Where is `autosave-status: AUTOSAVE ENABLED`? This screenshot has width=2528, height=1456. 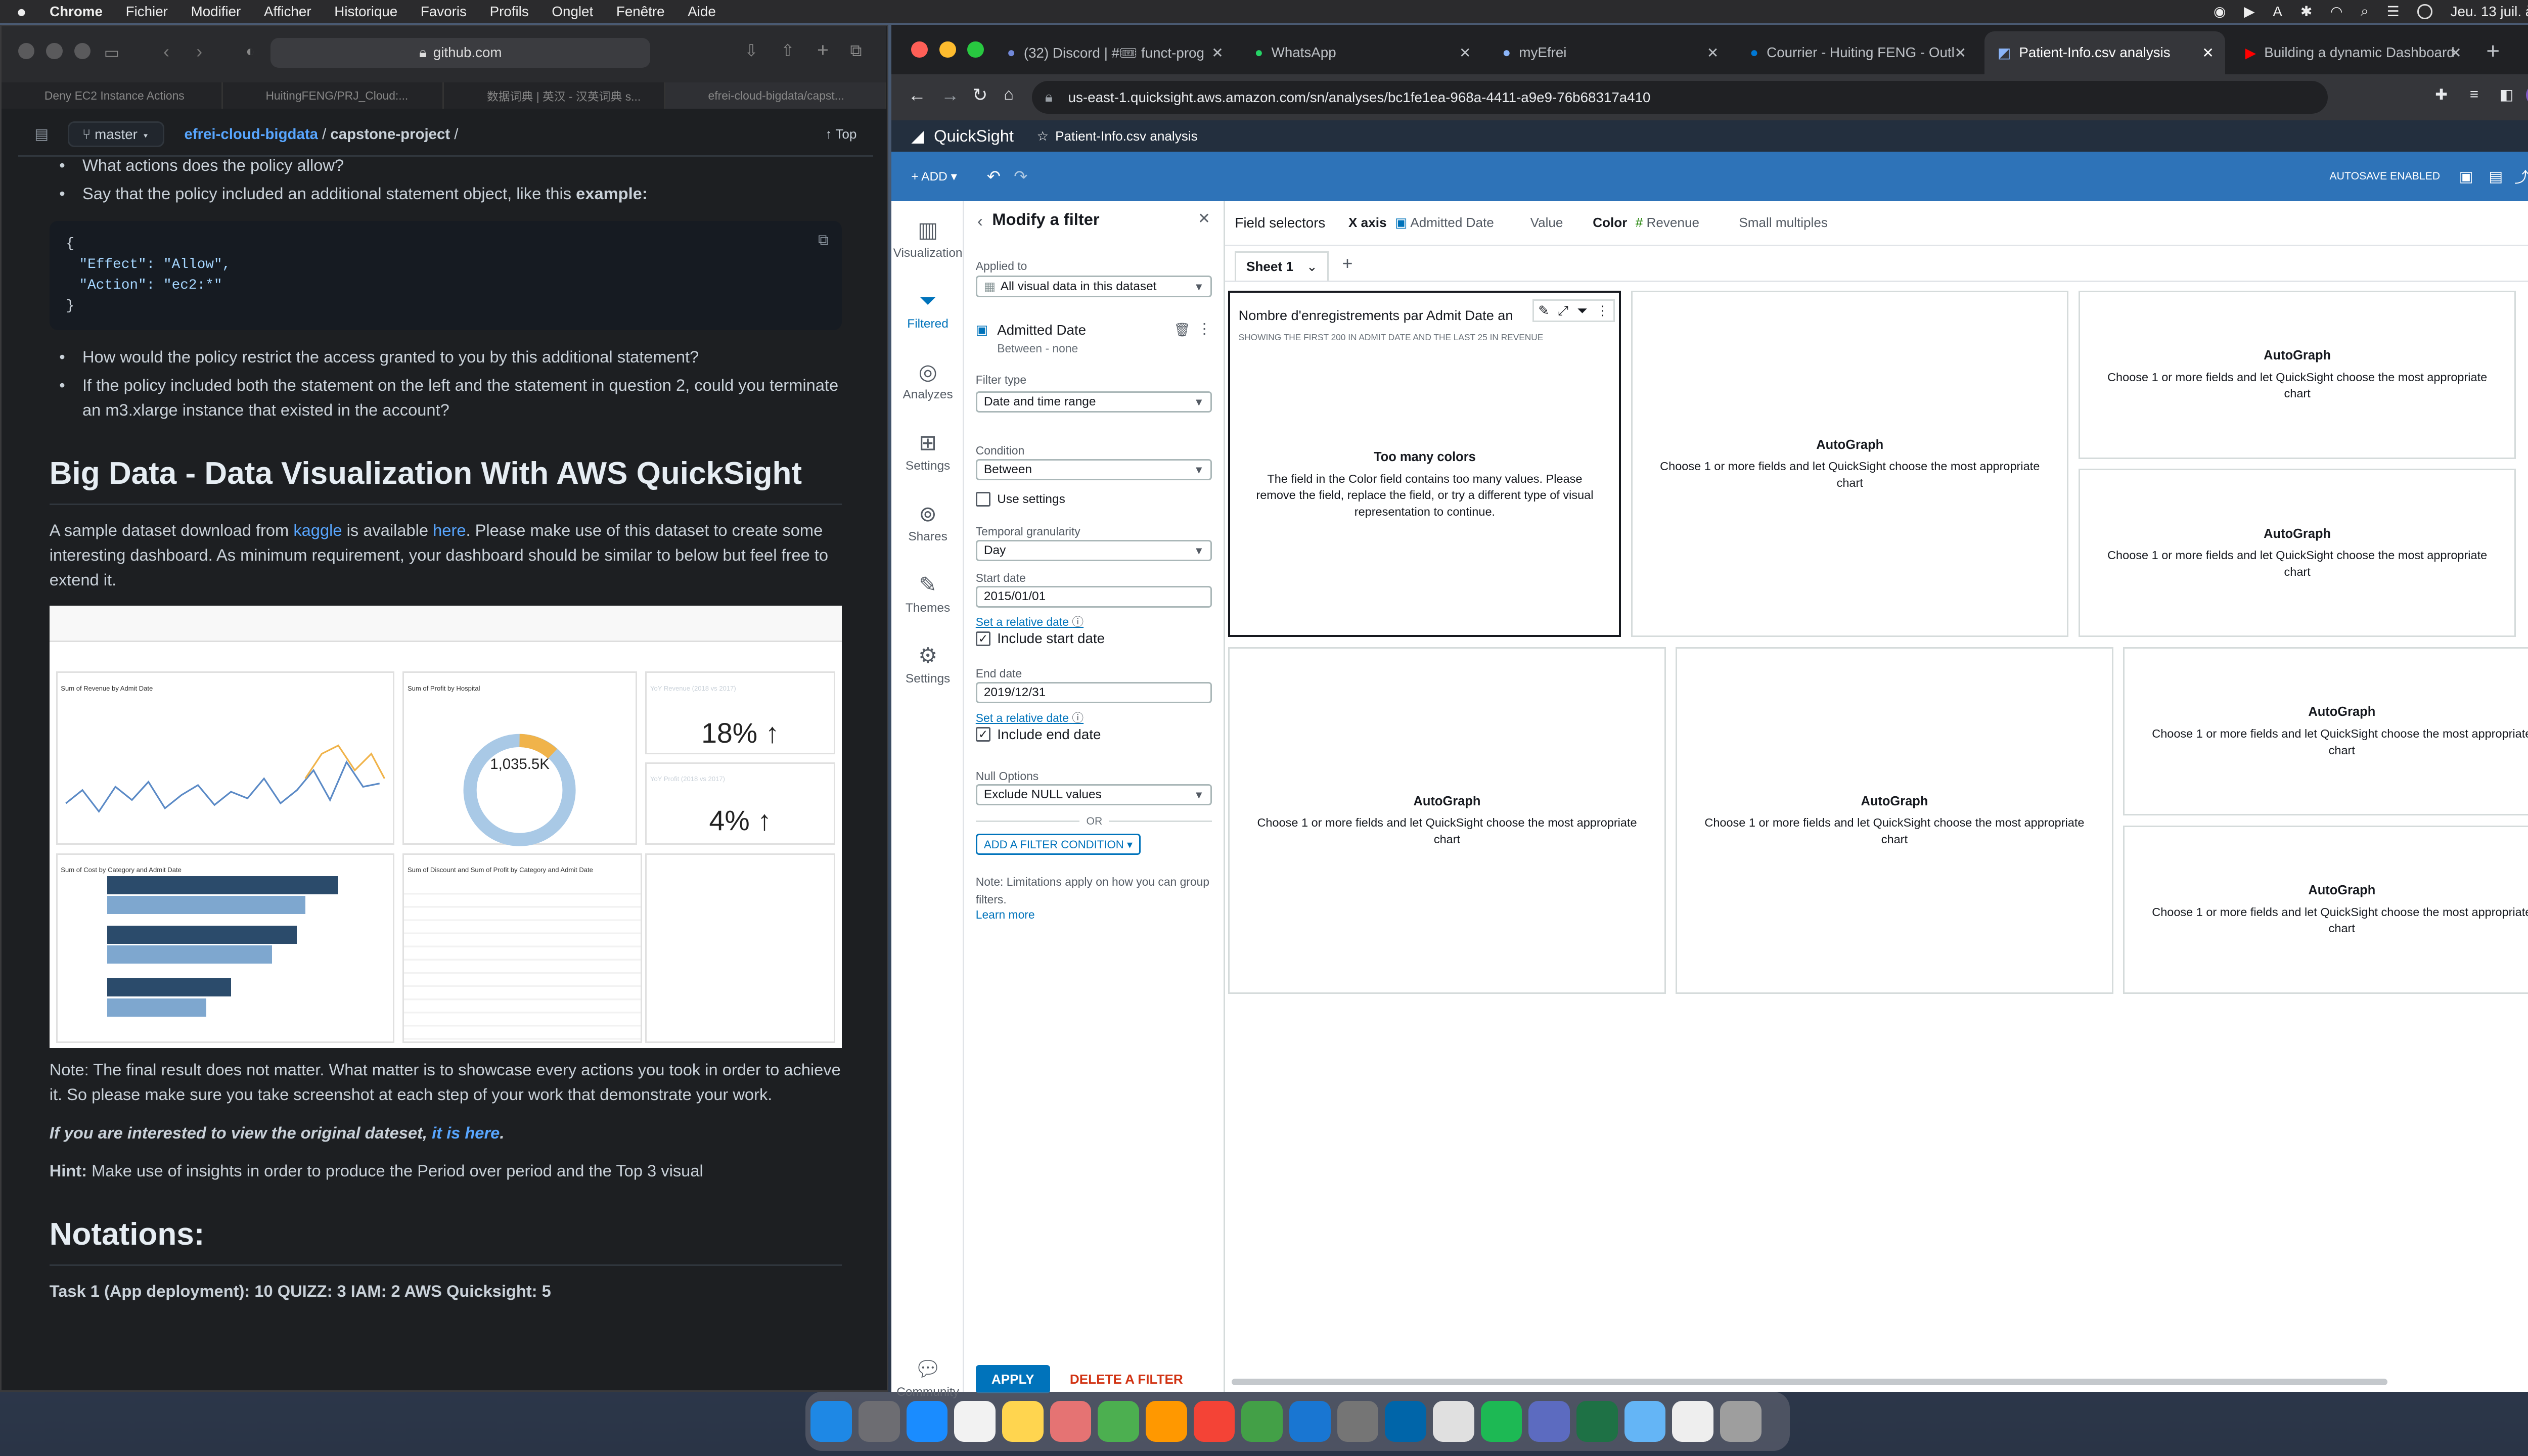
autosave-status: AUTOSAVE ENABLED is located at coordinates (2385, 176).